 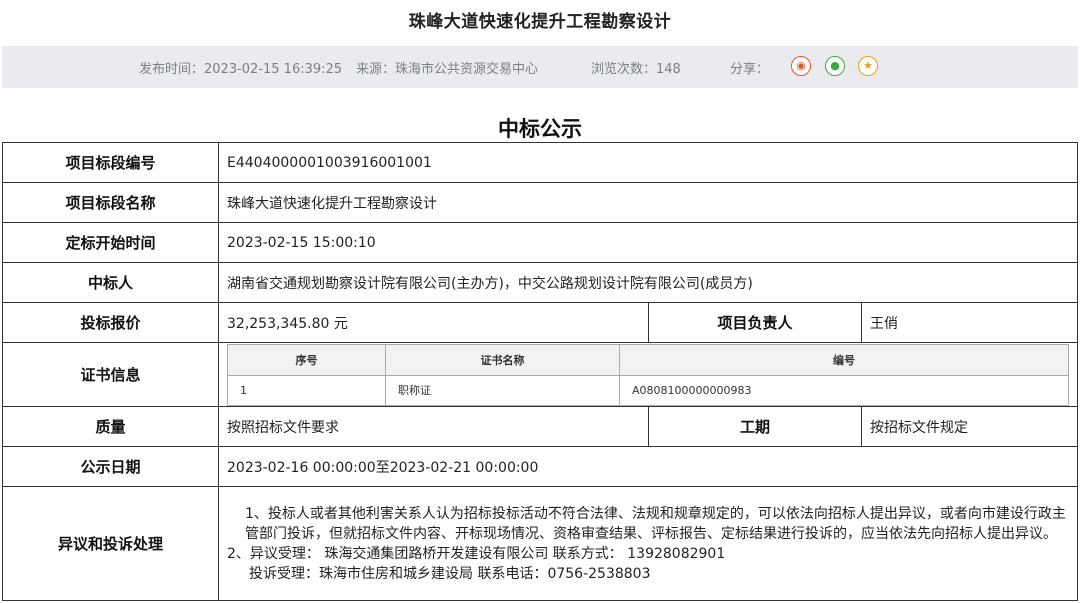 I want to click on bid-price-label: 投标报价, so click(x=110, y=322).